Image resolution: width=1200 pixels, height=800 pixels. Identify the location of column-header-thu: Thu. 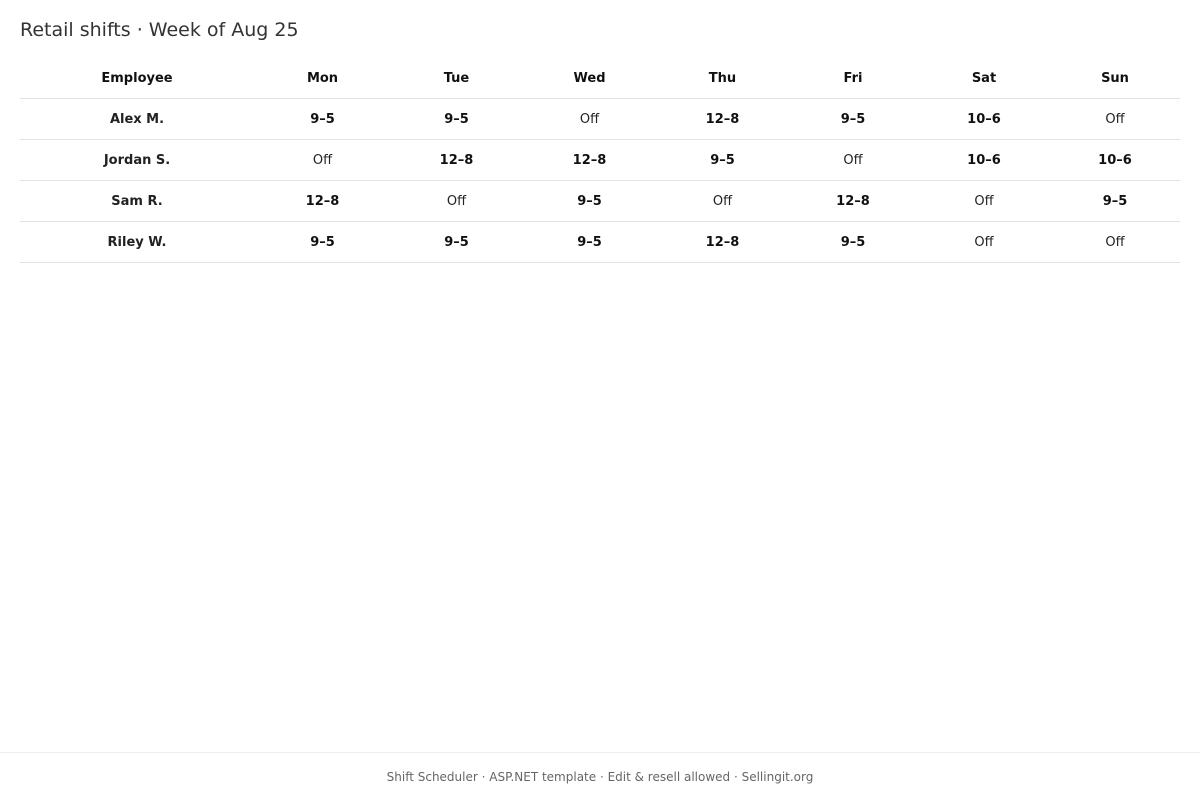
(722, 78).